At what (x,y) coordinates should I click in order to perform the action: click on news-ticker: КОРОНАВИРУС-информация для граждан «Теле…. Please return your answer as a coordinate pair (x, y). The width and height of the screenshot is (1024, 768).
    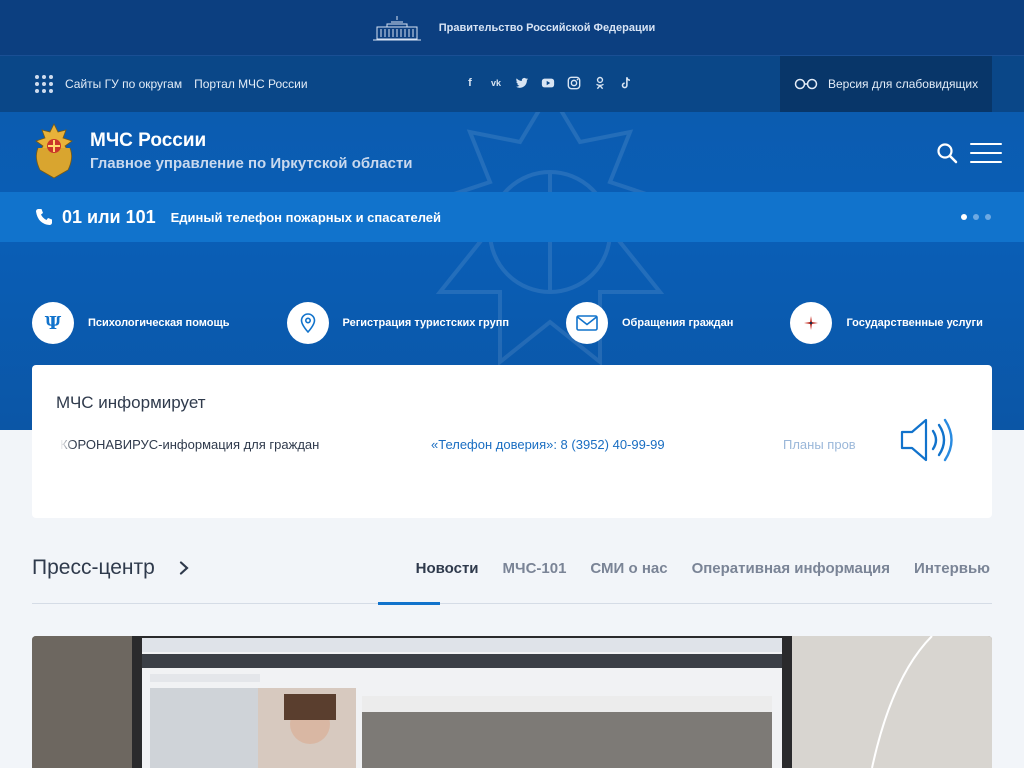
    Looking at the image, I should click on (475, 447).